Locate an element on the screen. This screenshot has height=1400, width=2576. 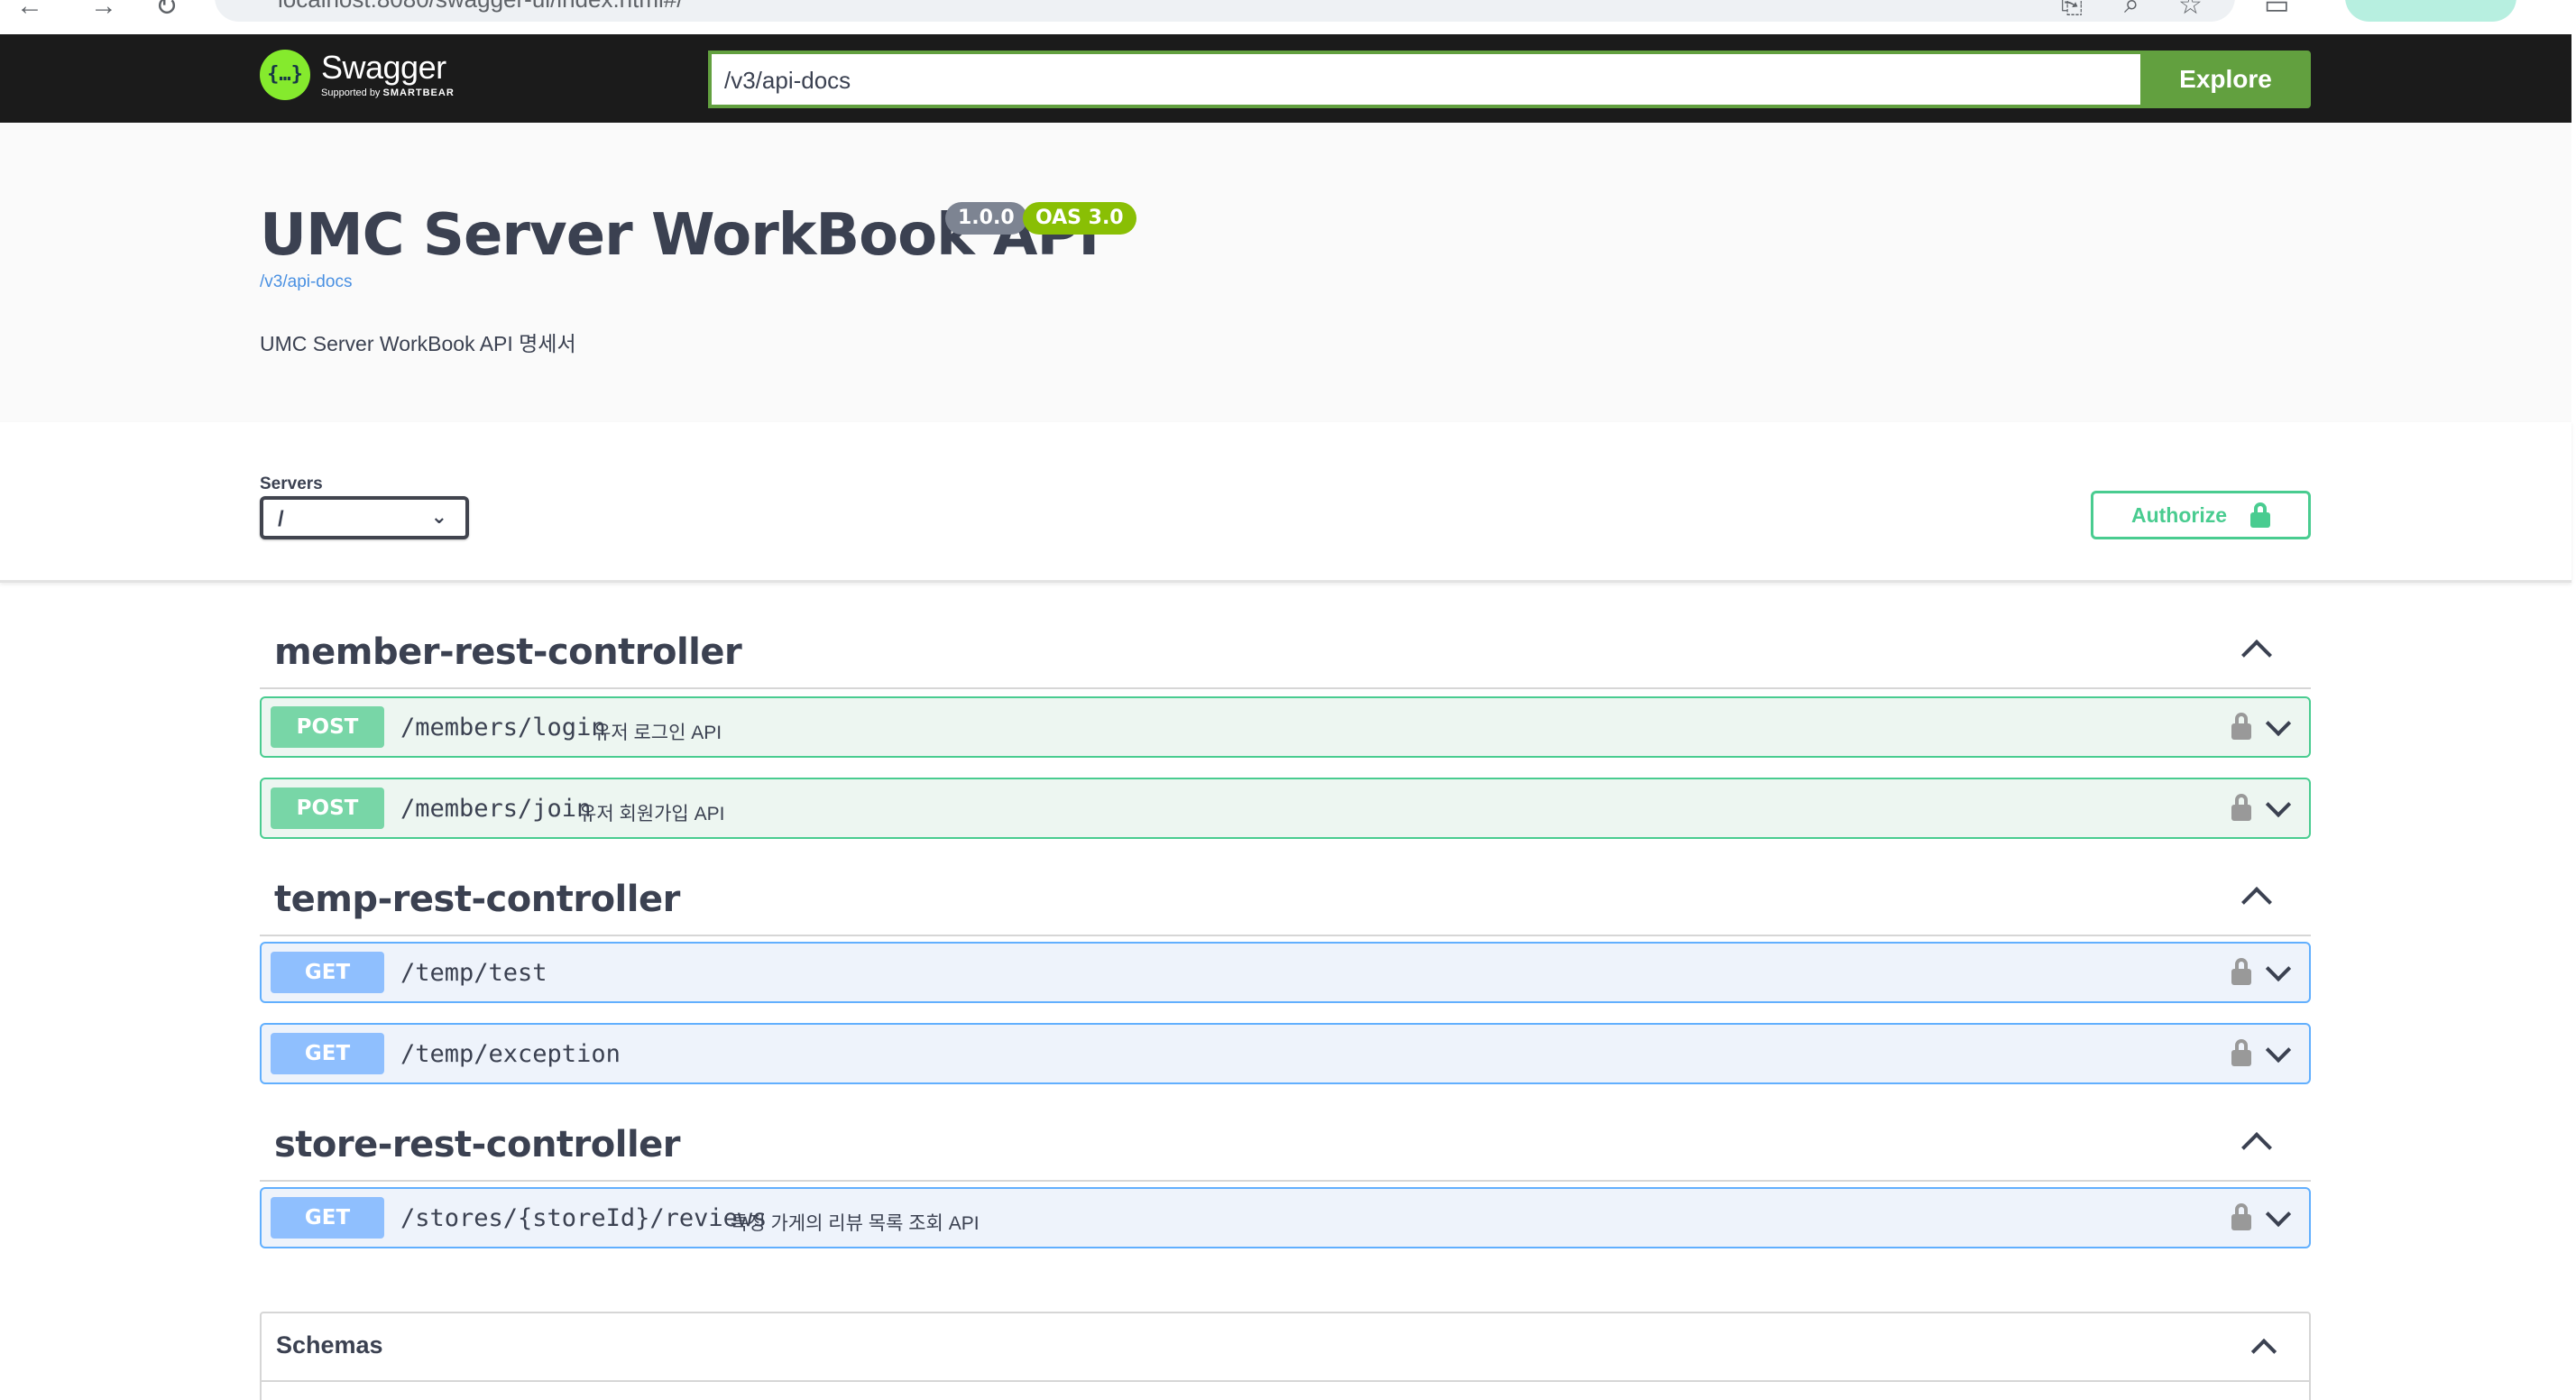
logo-name: Swagger is located at coordinates (384, 67).